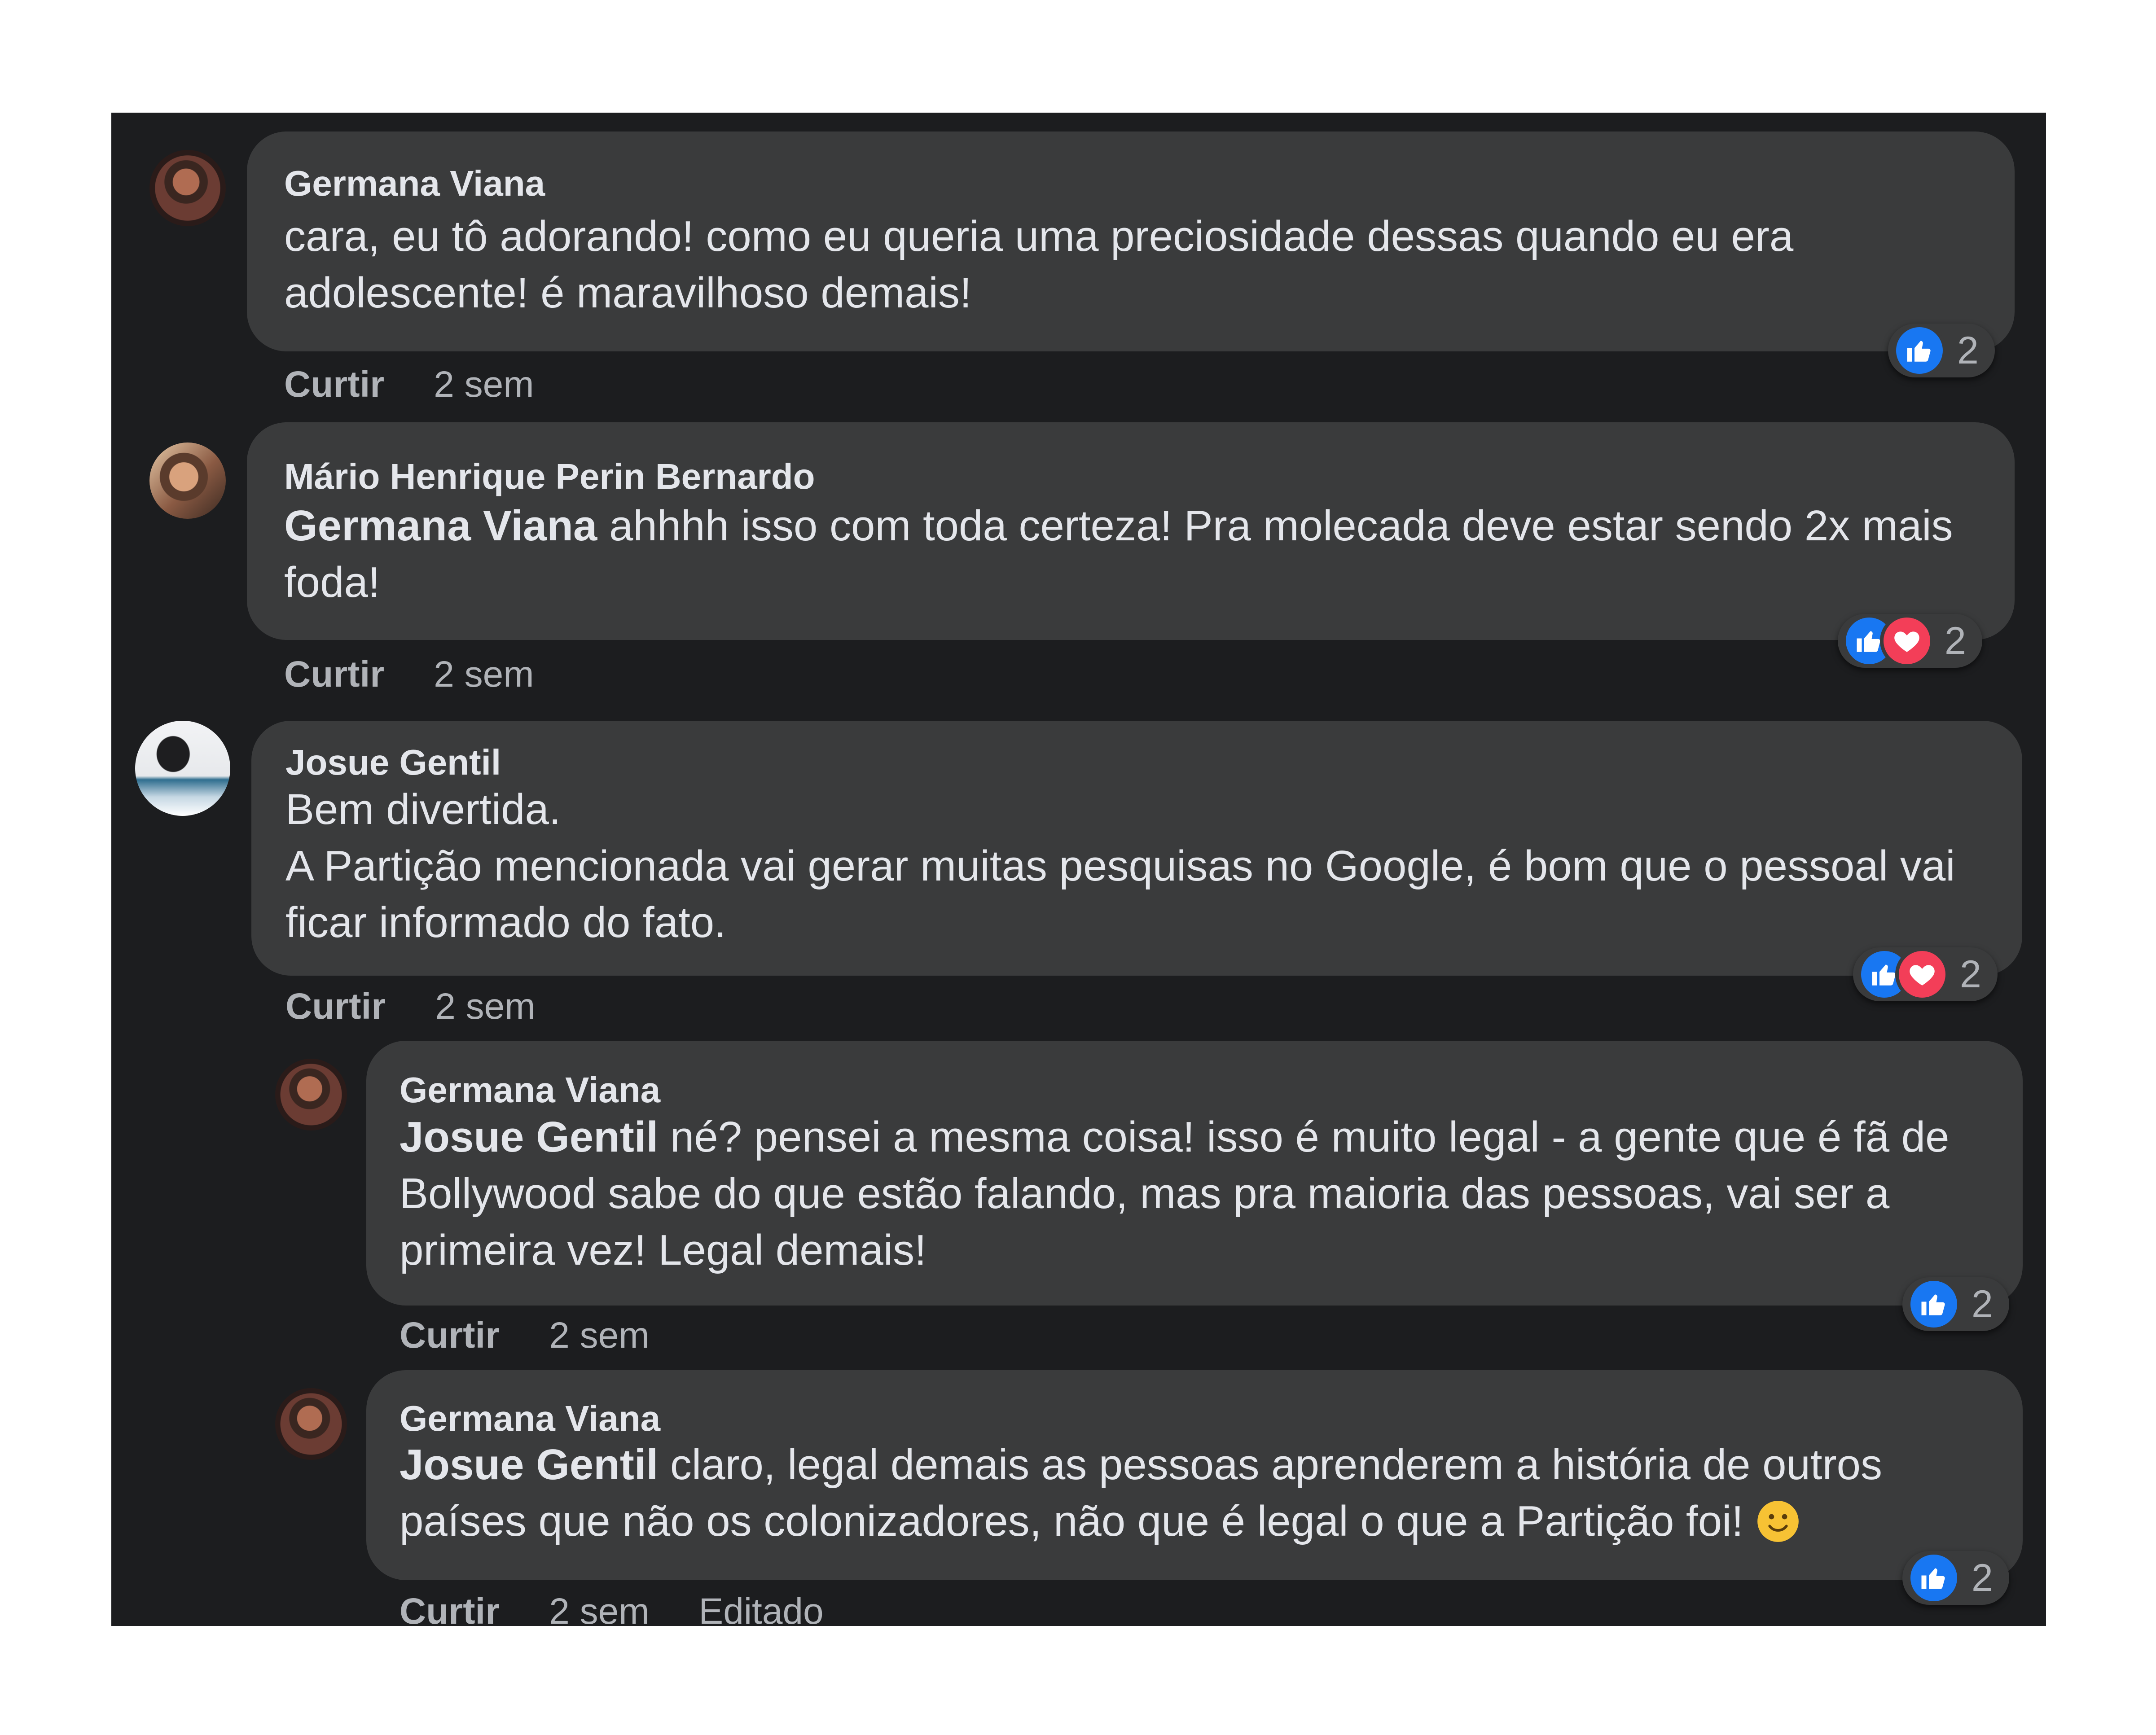  I want to click on comment-actions: Curtir 2 sem Editado, so click(612, 1607).